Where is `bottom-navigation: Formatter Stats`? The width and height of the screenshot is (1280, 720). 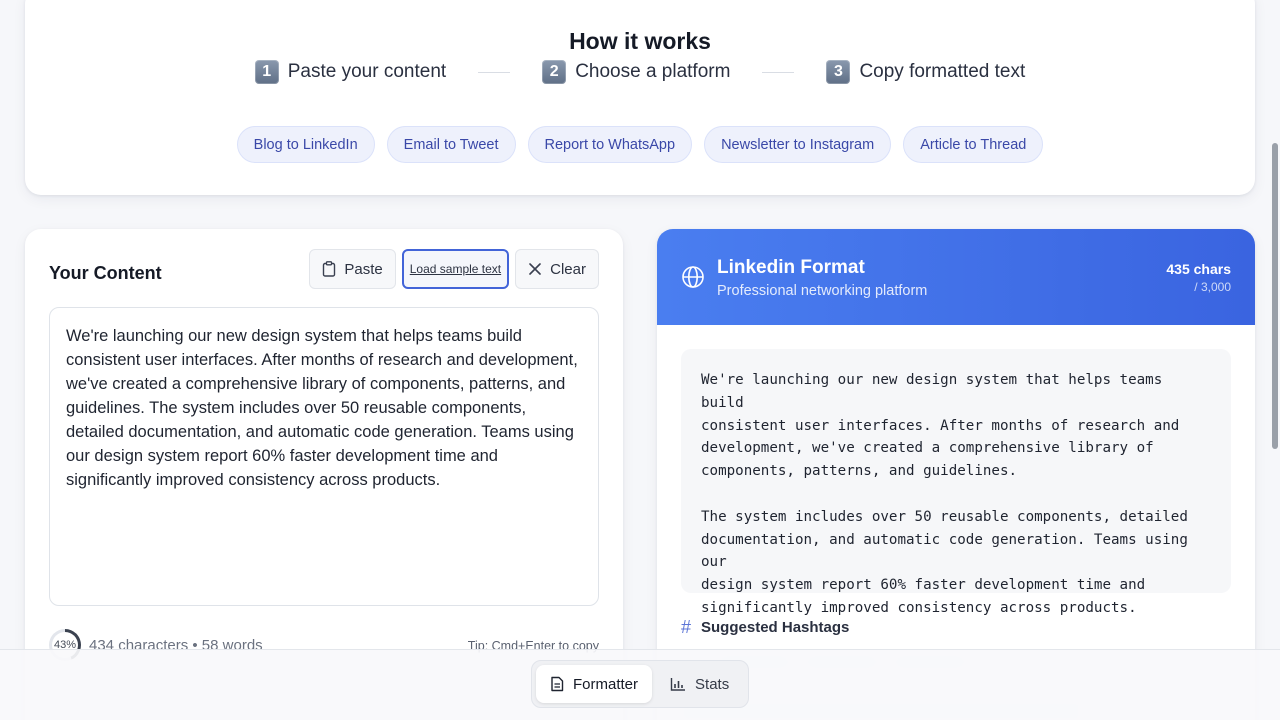 bottom-navigation: Formatter Stats is located at coordinates (640, 684).